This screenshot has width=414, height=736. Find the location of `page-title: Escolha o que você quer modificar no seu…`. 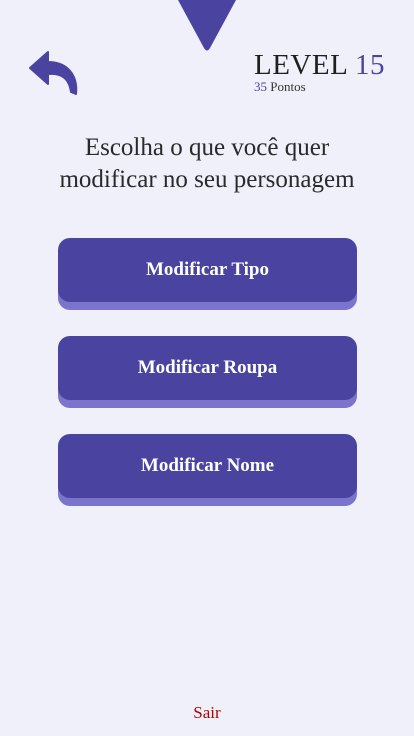

page-title: Escolha o que você quer modificar no seu… is located at coordinates (207, 164).